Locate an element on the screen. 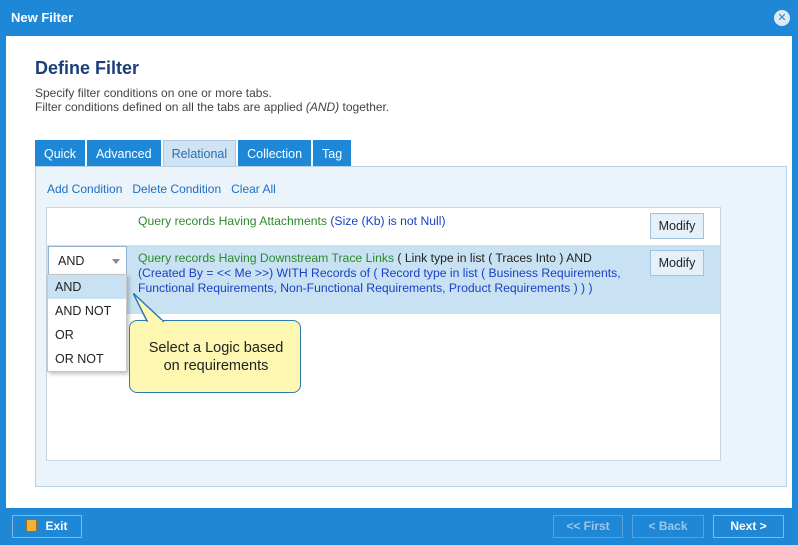  logic-option-or-not: OR NOT is located at coordinates (87, 359).